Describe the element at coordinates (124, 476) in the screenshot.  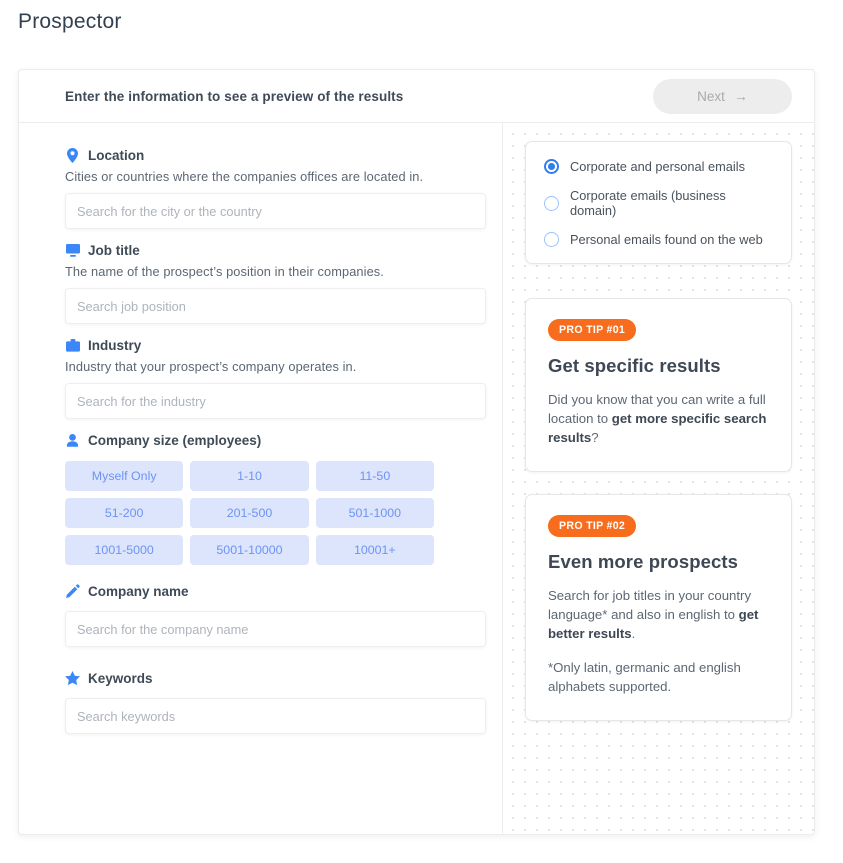
I see `company-size-option: Myself Only` at that location.